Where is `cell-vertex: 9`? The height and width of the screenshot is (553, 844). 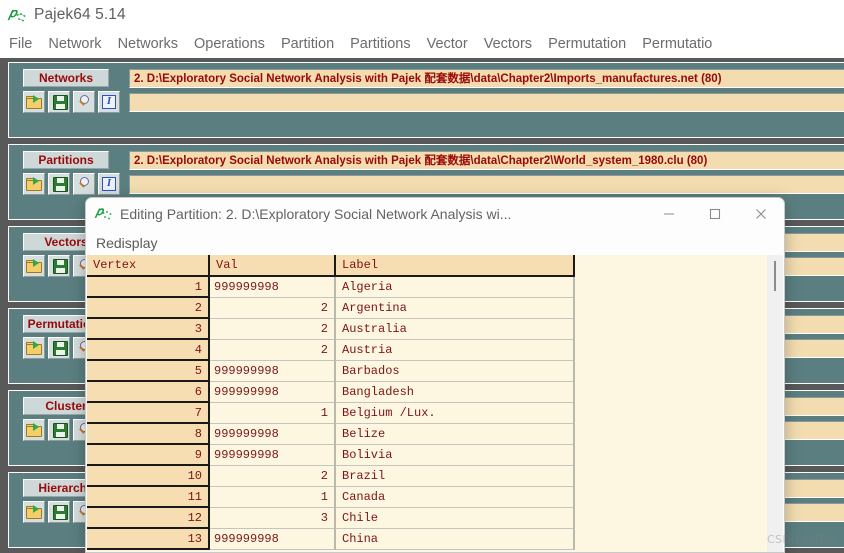 cell-vertex: 9 is located at coordinates (148, 455).